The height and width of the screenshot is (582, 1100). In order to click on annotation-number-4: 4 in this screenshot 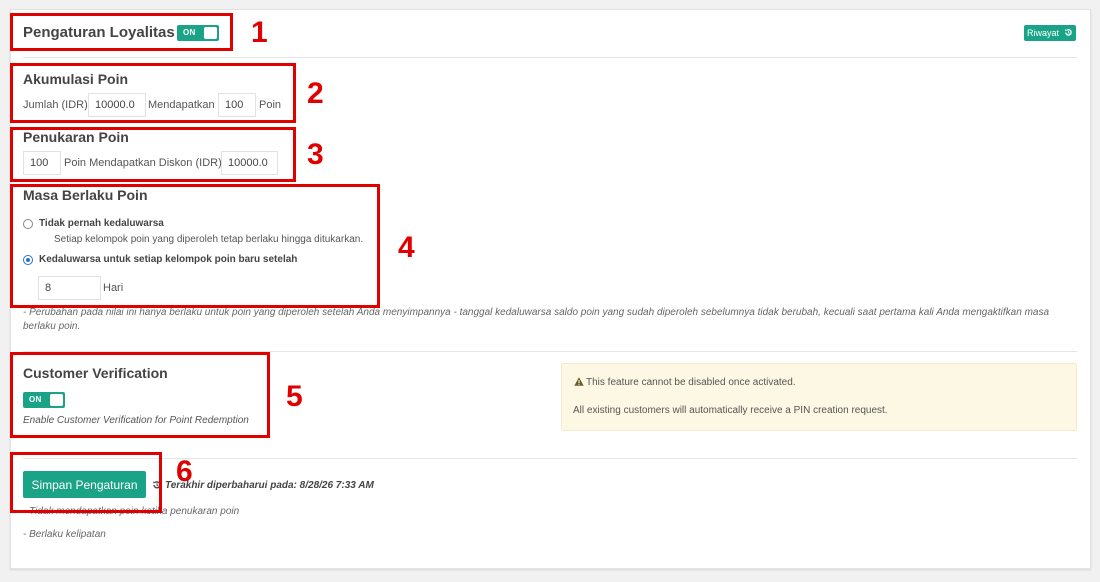, I will do `click(406, 247)`.